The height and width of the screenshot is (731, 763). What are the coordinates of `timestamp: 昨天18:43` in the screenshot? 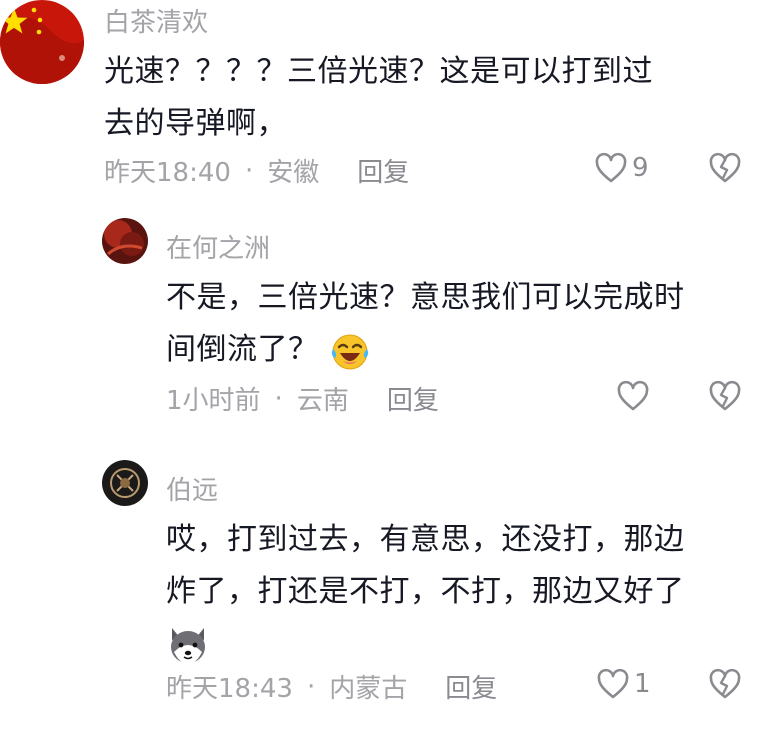 It's located at (229, 689).